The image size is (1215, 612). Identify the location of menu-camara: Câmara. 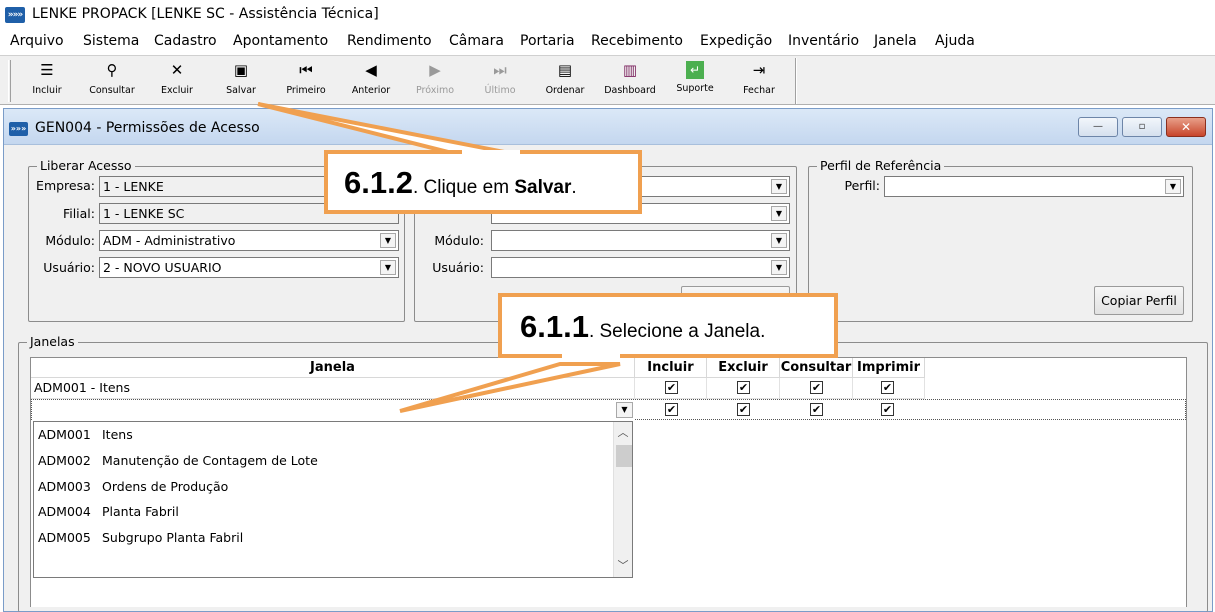
(476, 41).